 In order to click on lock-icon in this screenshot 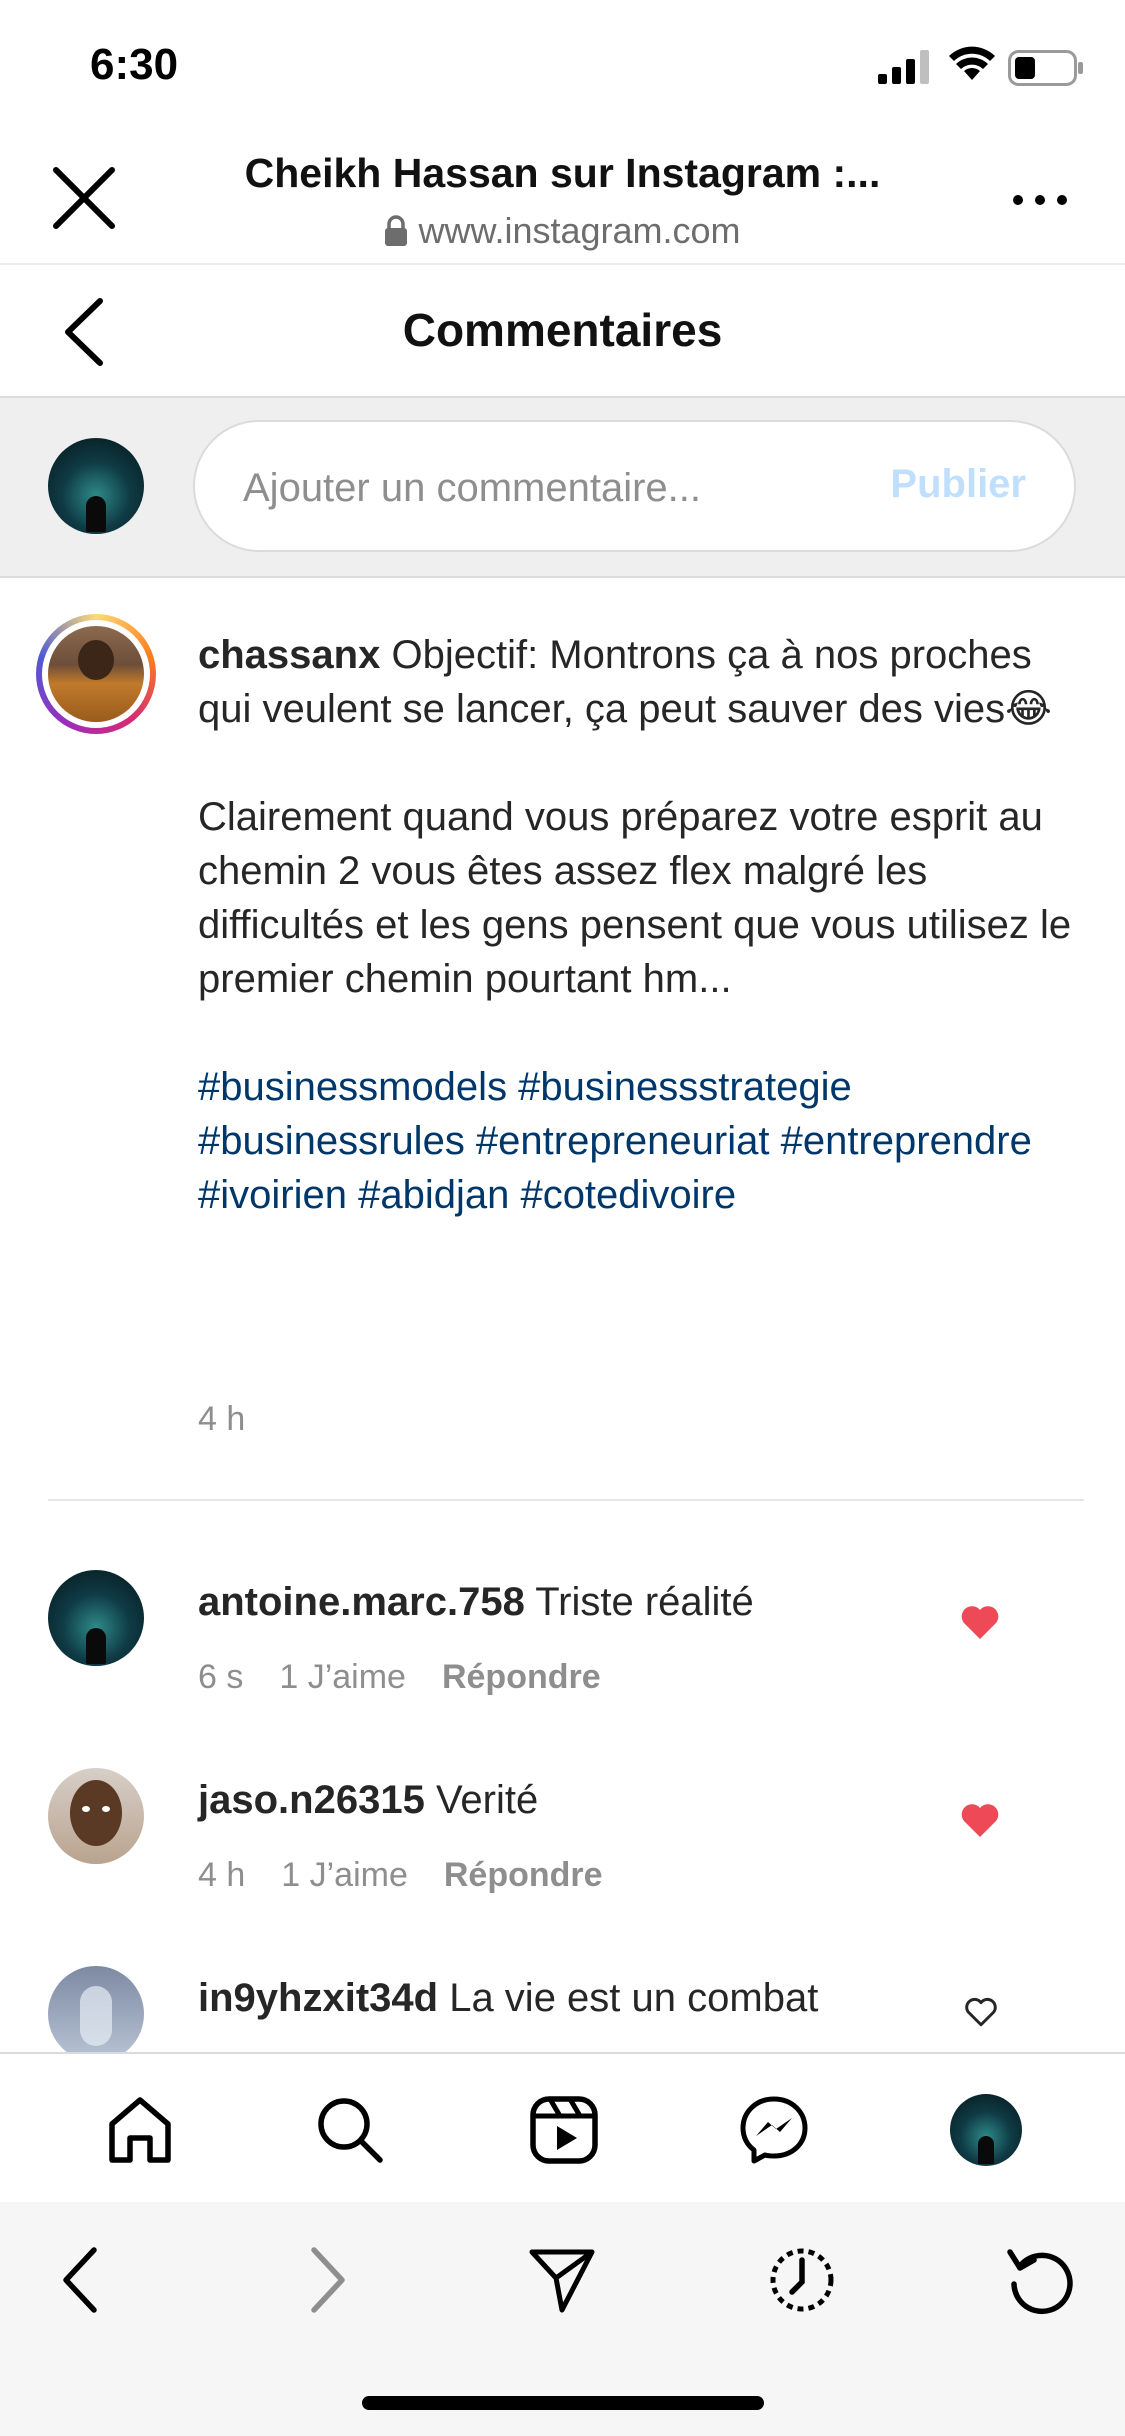, I will do `click(396, 230)`.